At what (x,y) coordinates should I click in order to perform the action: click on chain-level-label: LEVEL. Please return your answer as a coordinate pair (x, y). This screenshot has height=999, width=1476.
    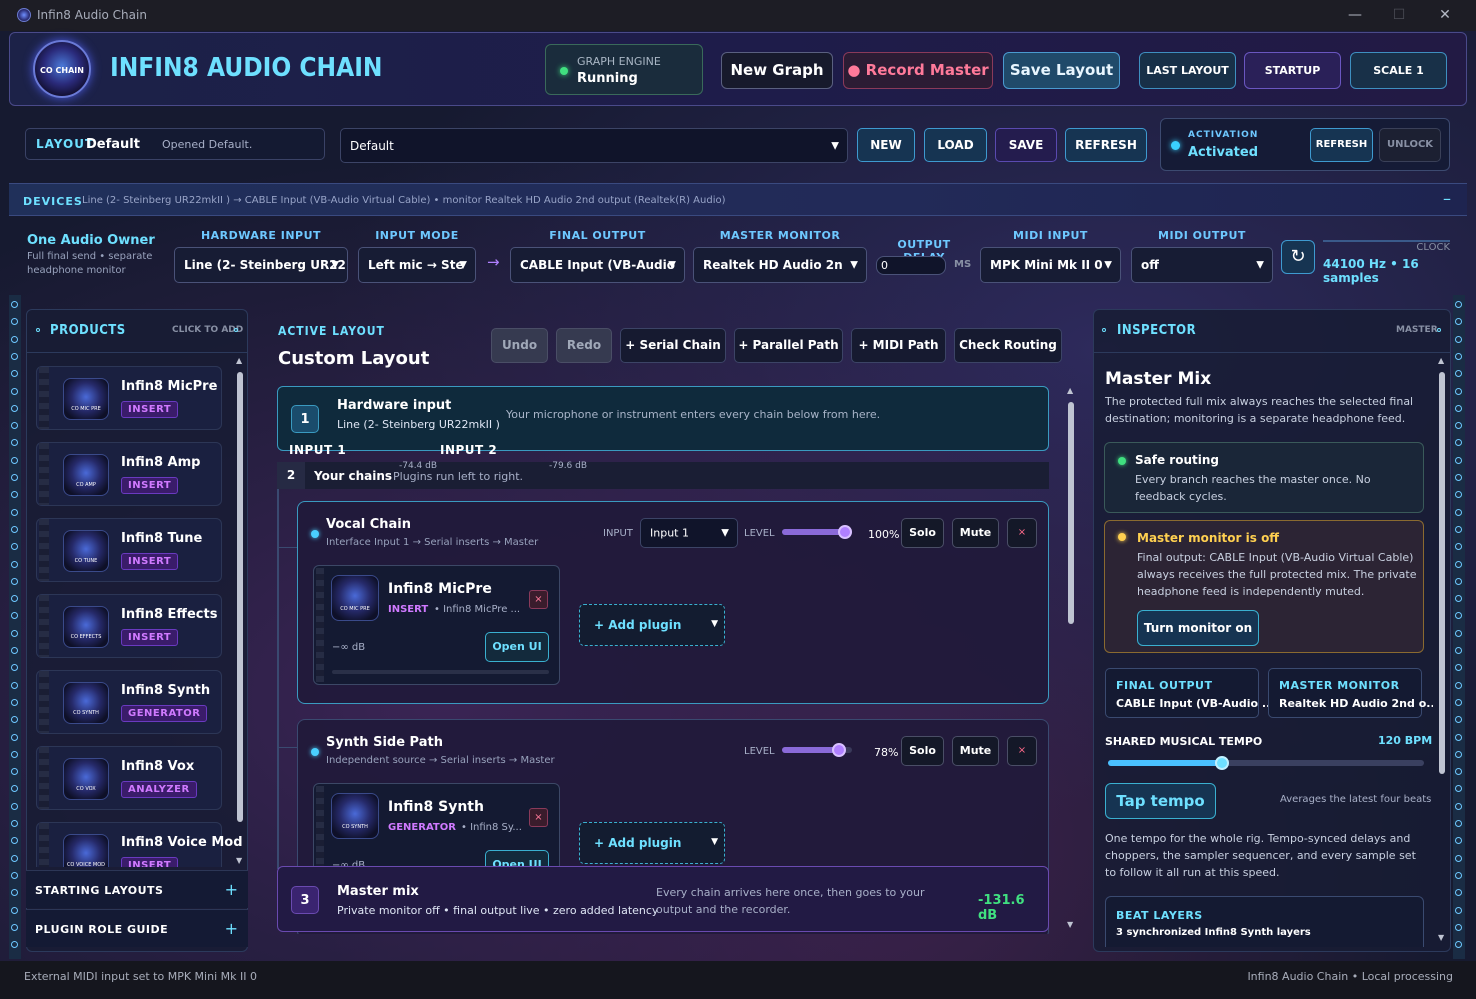
    Looking at the image, I should click on (759, 533).